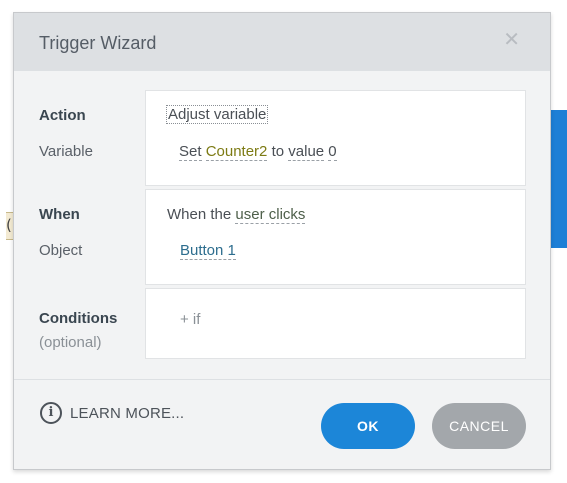  I want to click on add-condition-button: + if, so click(190, 319).